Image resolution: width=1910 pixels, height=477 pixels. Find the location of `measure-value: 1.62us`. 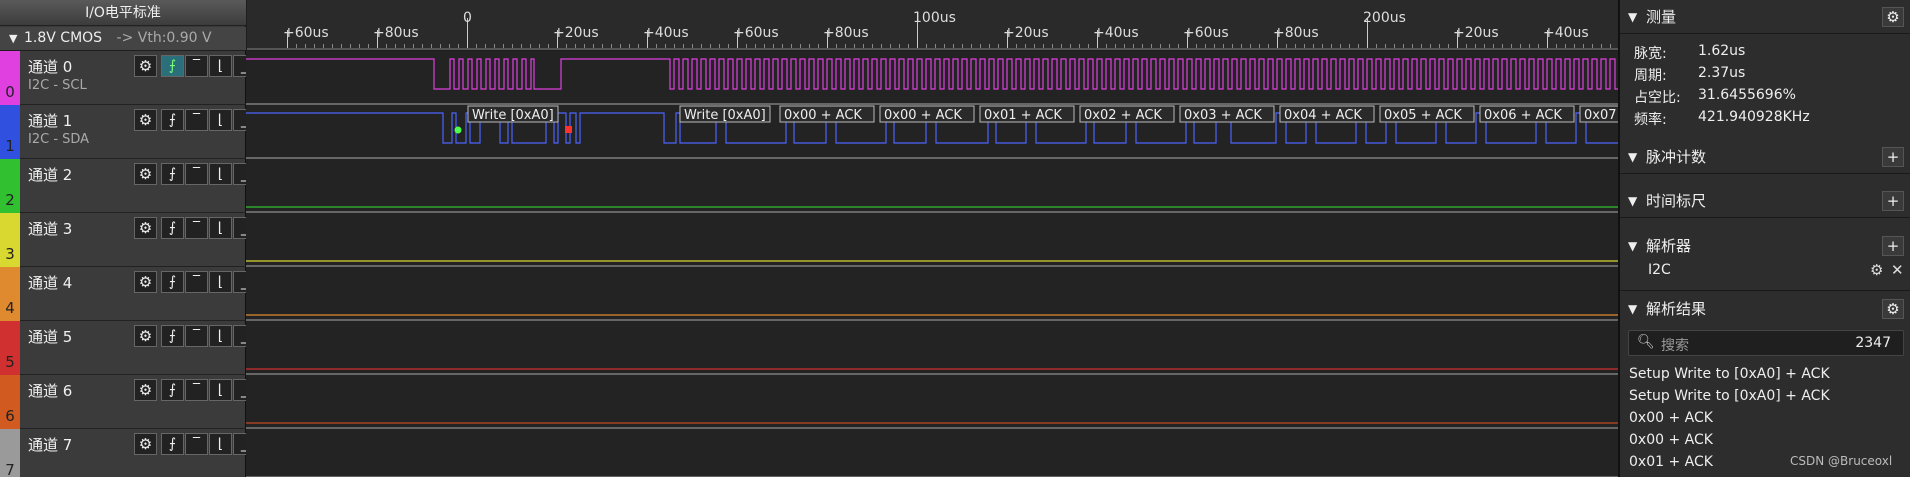

measure-value: 1.62us is located at coordinates (1722, 51).